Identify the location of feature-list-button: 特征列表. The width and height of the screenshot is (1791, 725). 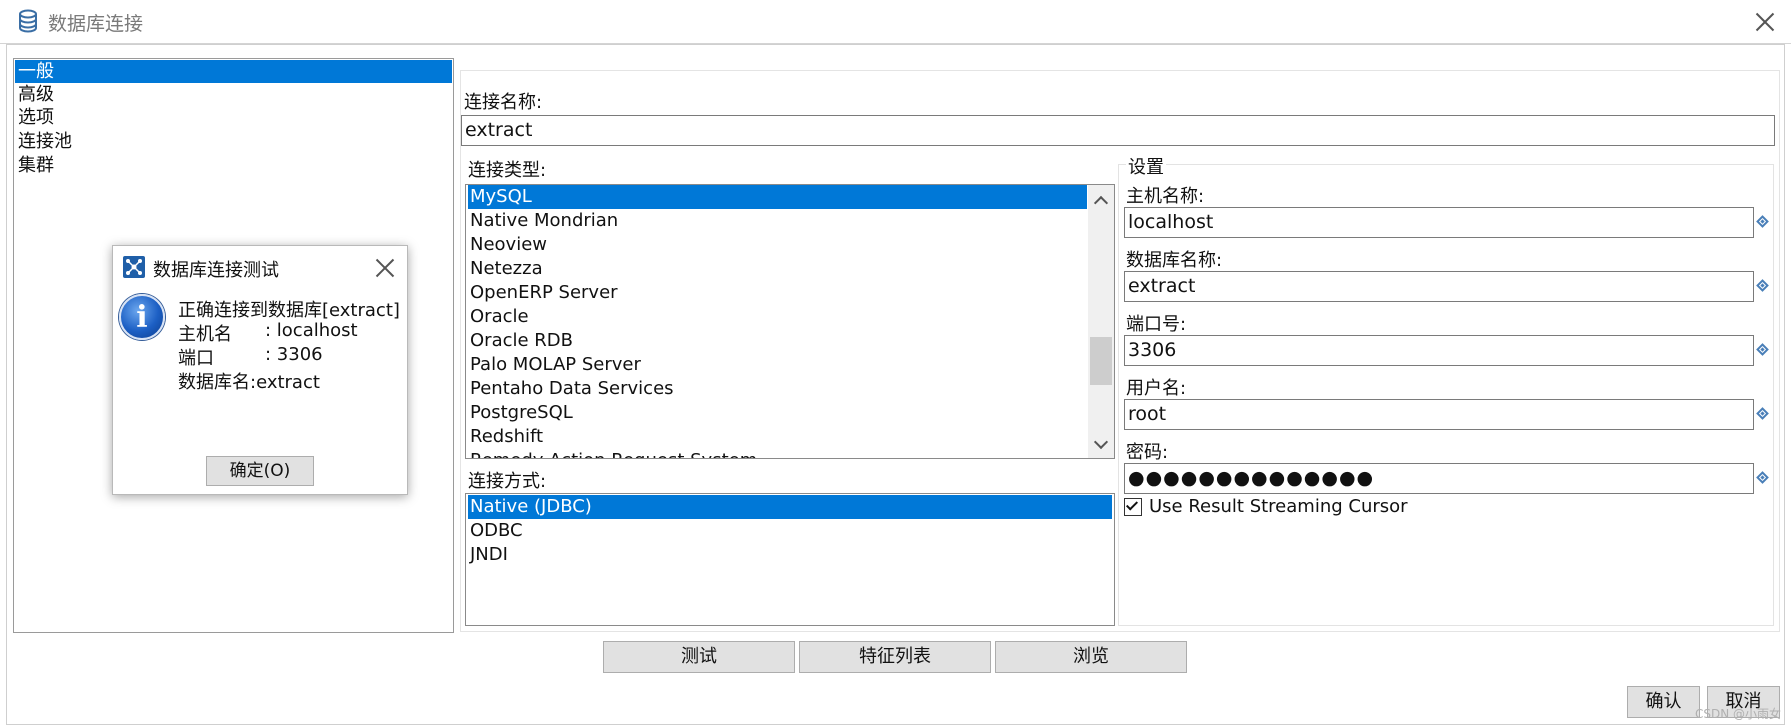
(895, 657).